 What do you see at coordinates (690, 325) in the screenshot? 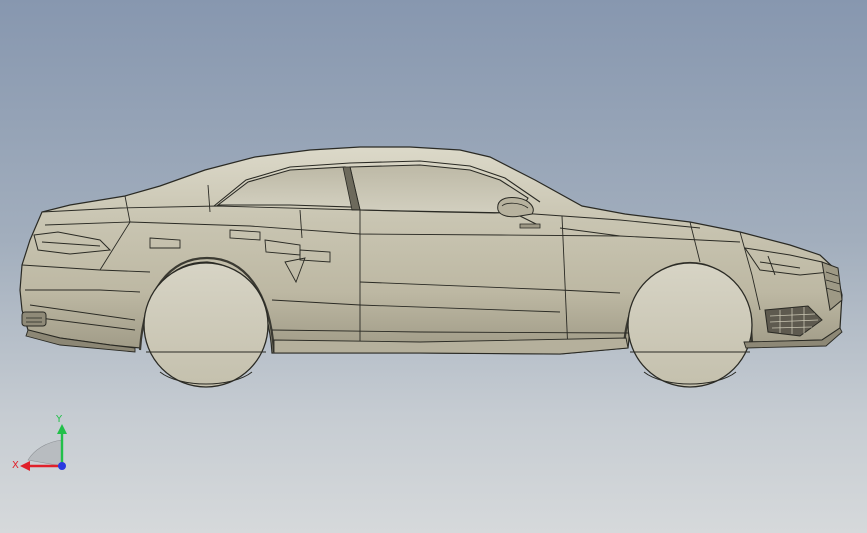
I see `front-wheel` at bounding box center [690, 325].